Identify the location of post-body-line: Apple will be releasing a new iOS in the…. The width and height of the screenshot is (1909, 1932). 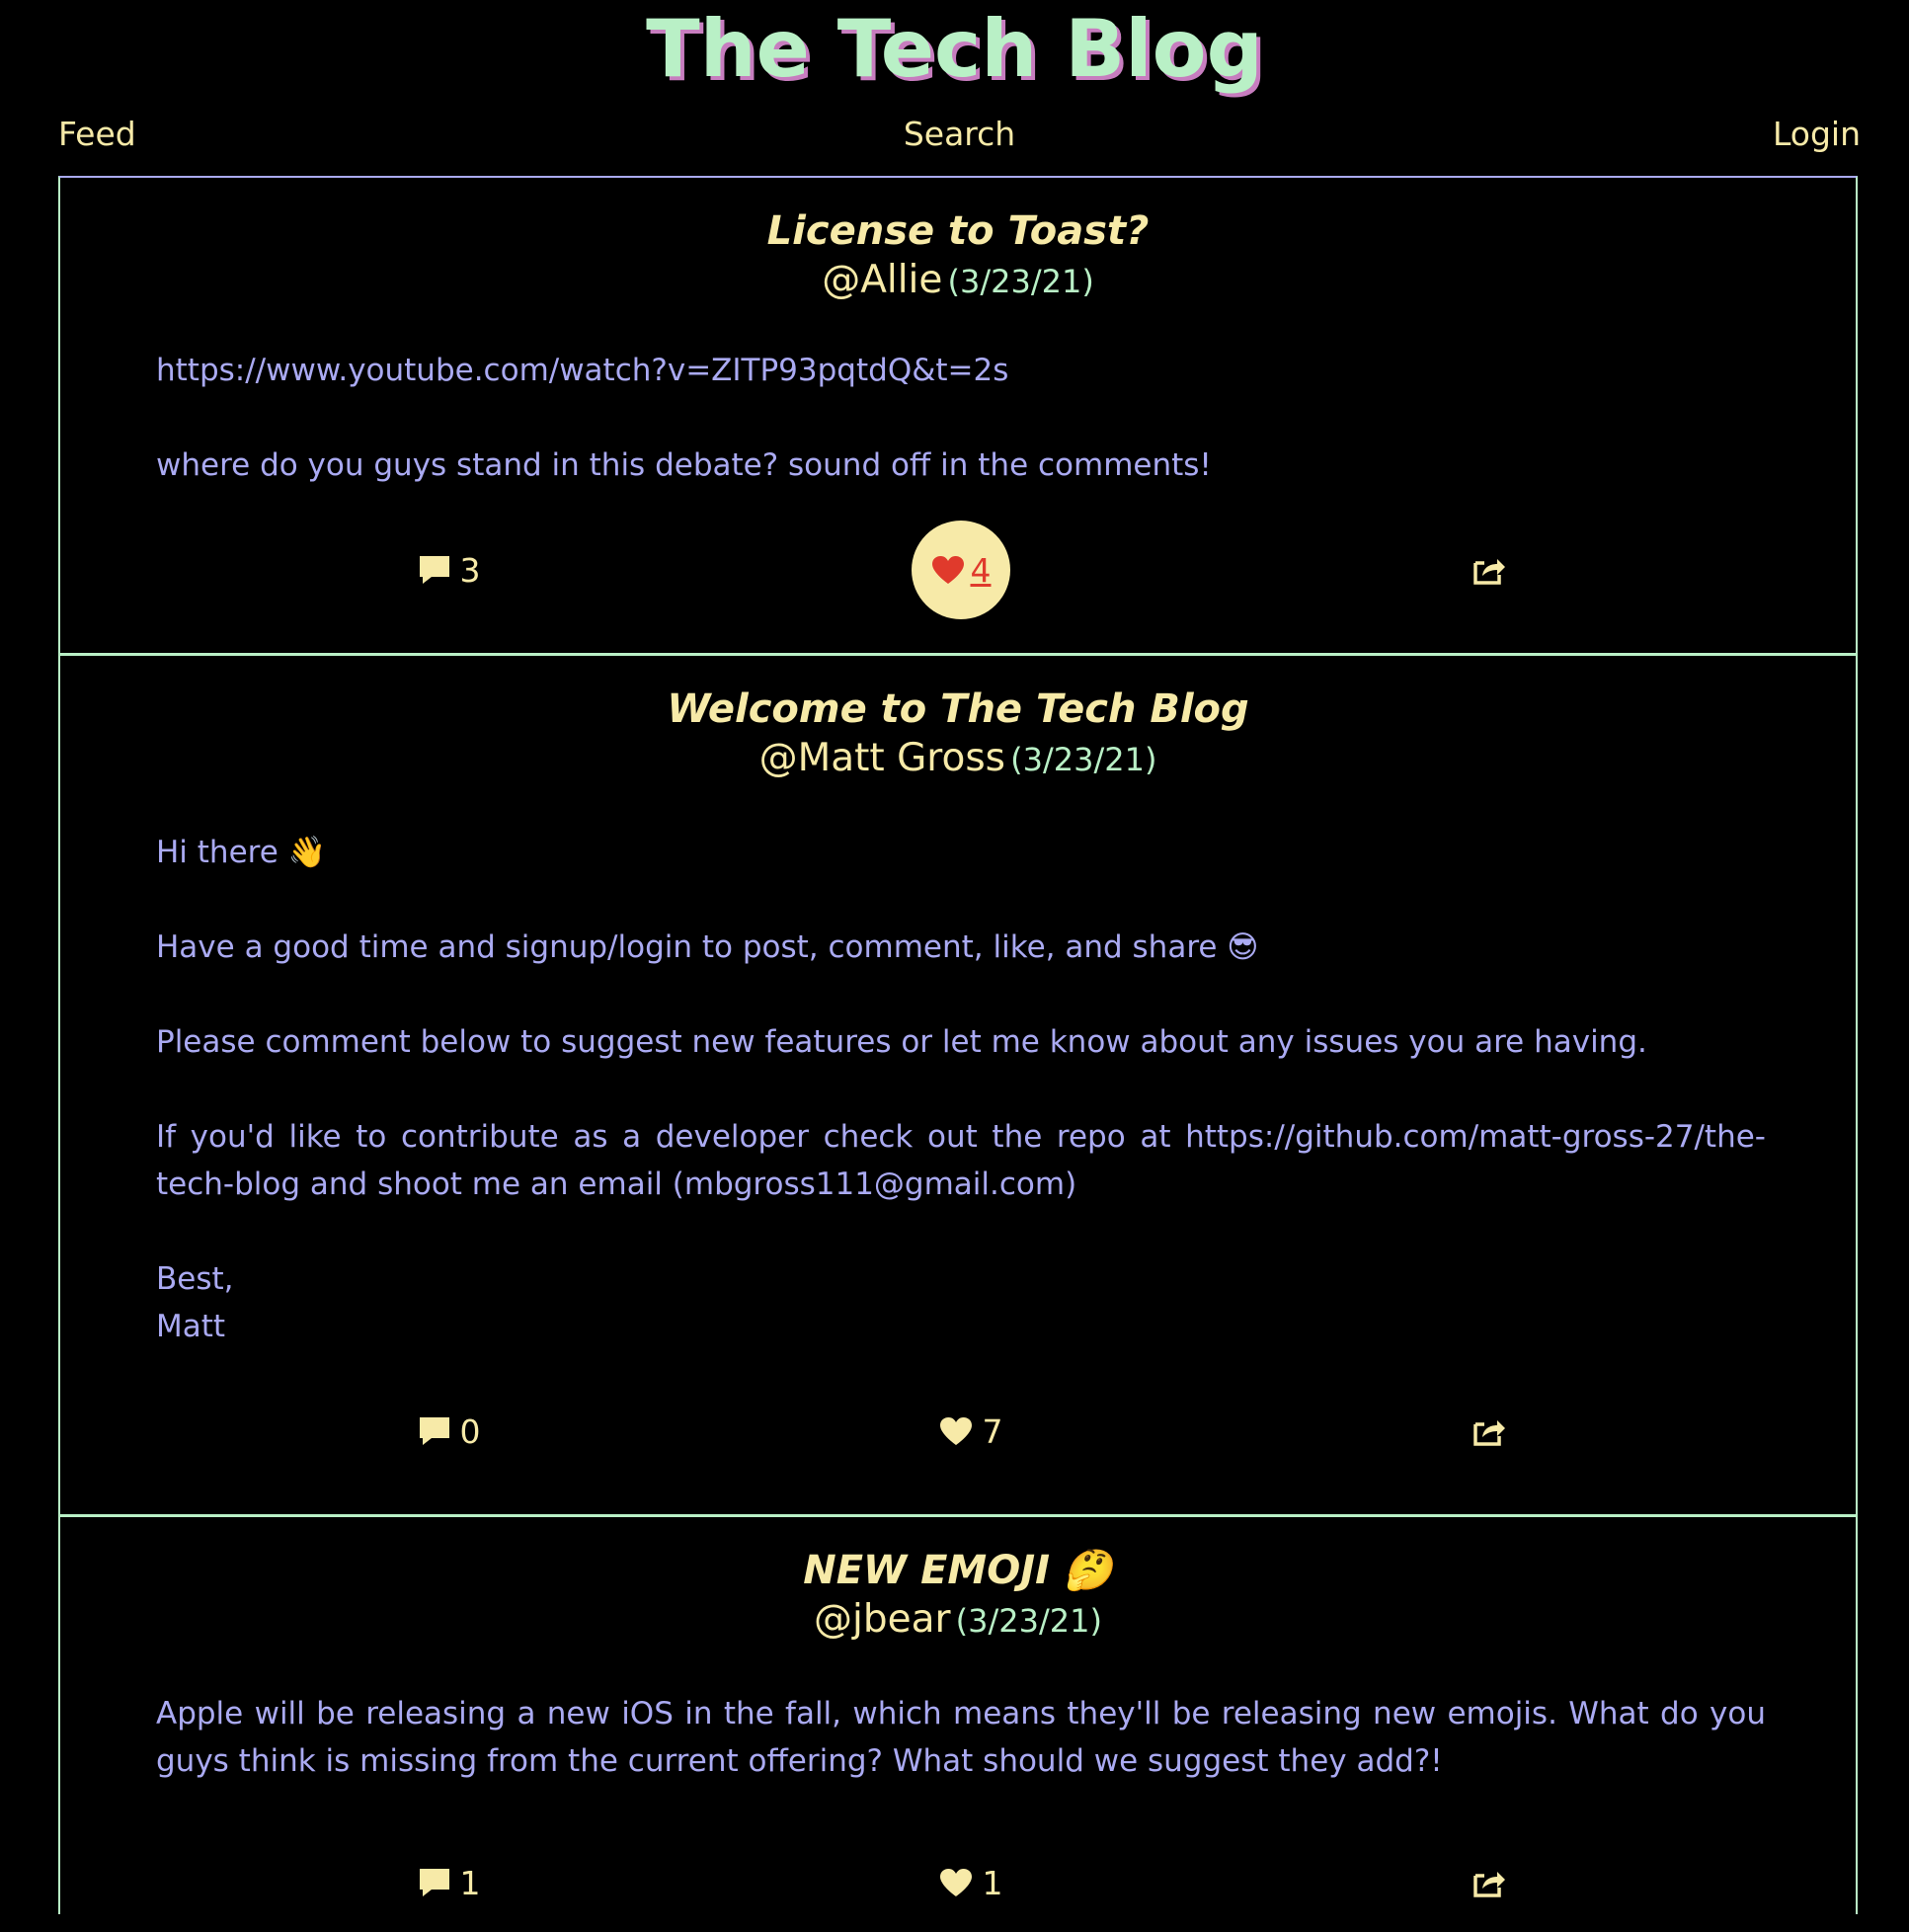
(961, 1737).